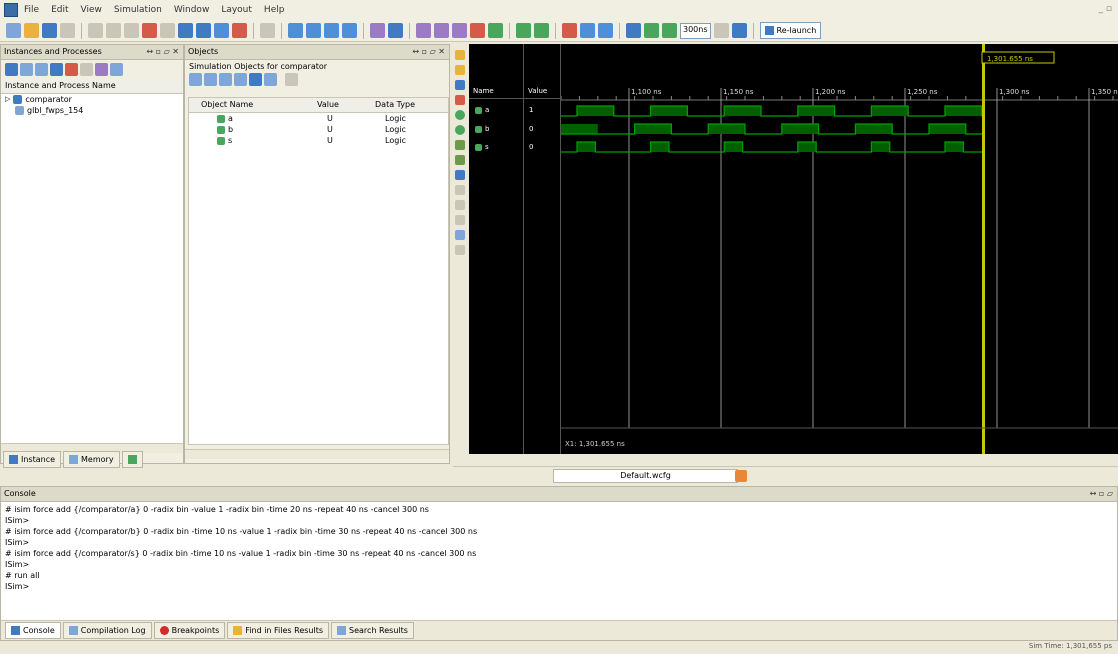  I want to click on copy-icon, so click(113, 30).